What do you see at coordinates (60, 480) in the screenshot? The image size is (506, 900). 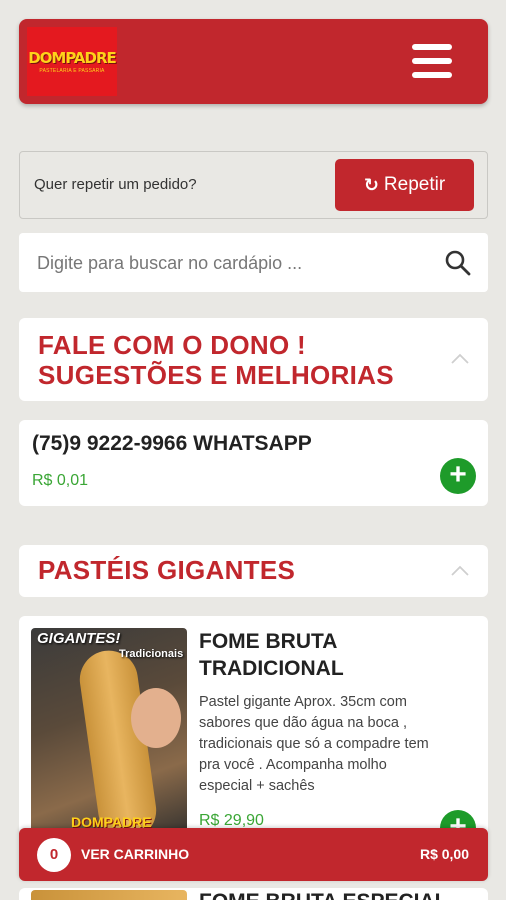 I see `item-price: R$ 0,01` at bounding box center [60, 480].